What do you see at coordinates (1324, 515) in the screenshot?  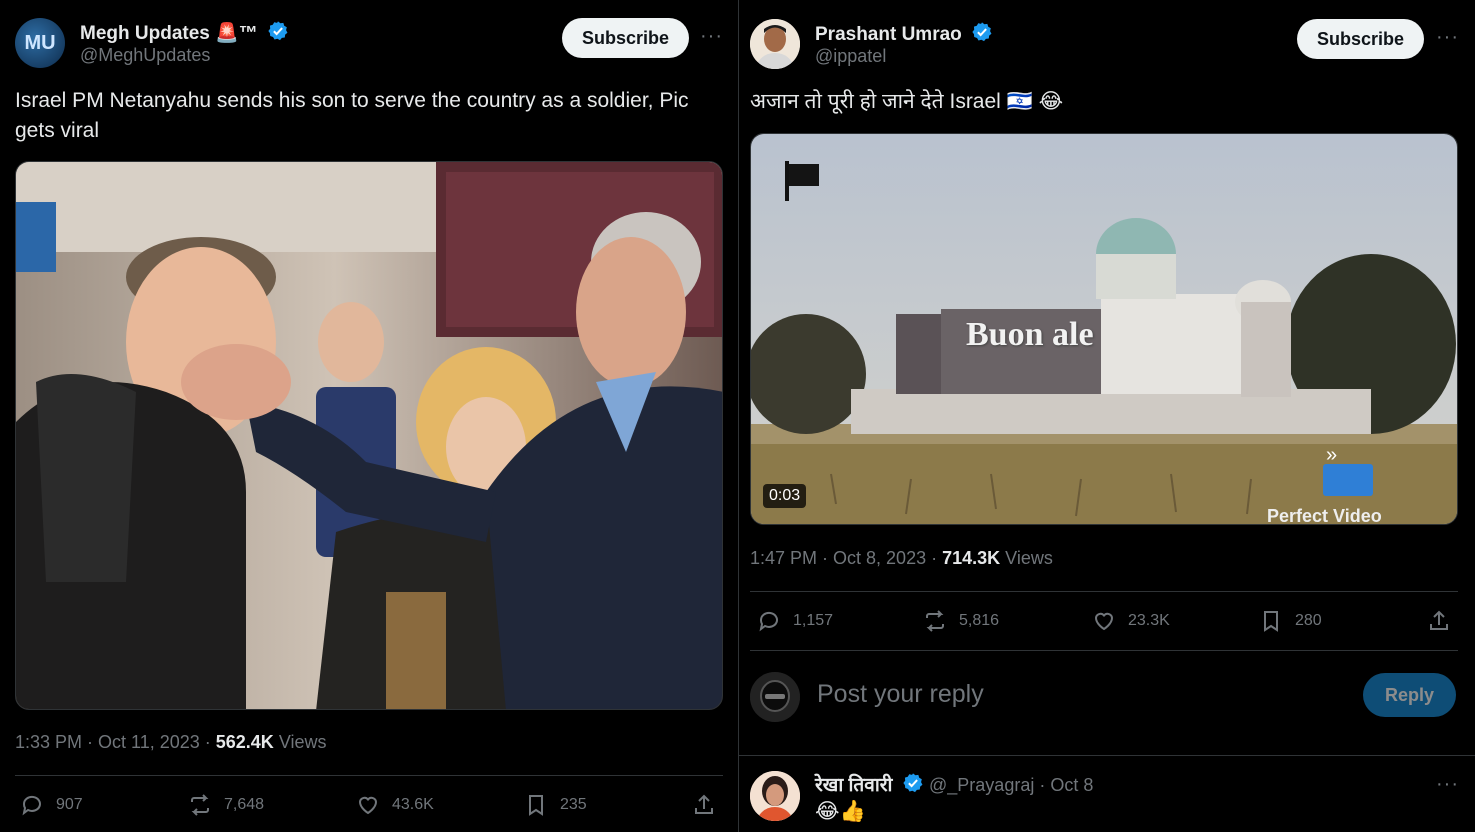 I see `video-watermark: Perfect Video` at bounding box center [1324, 515].